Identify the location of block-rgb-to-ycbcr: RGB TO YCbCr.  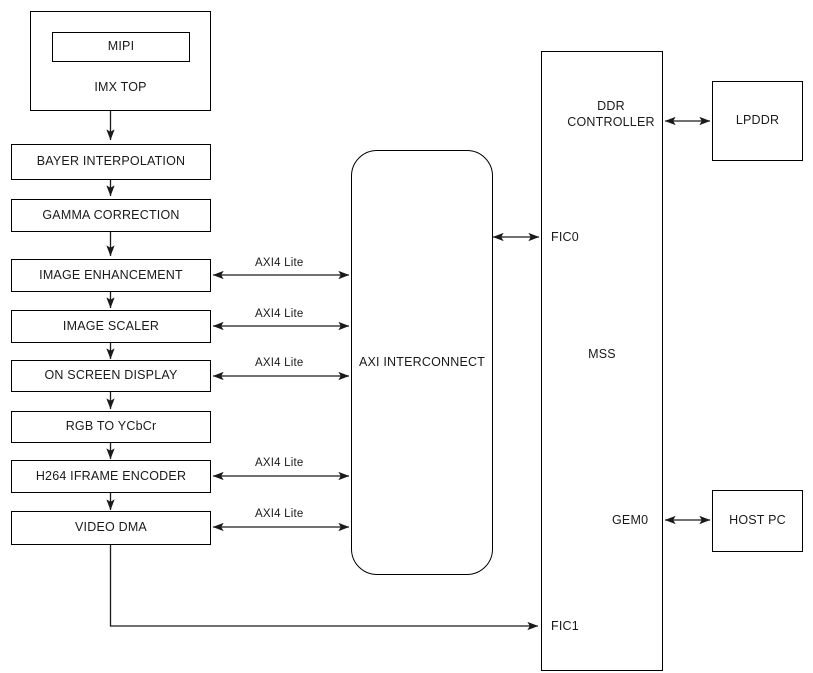
(111, 427).